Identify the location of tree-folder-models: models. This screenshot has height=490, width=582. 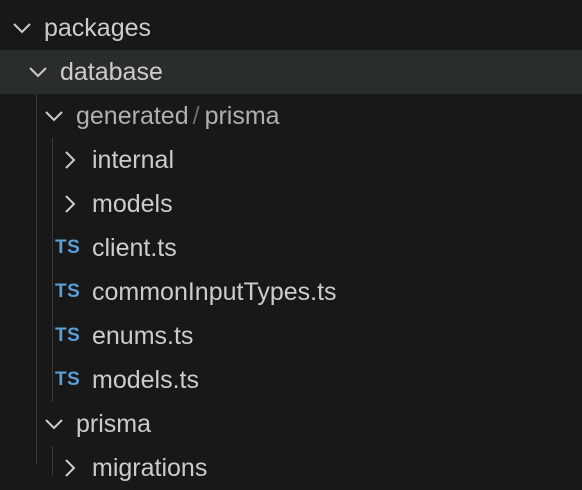
(291, 204).